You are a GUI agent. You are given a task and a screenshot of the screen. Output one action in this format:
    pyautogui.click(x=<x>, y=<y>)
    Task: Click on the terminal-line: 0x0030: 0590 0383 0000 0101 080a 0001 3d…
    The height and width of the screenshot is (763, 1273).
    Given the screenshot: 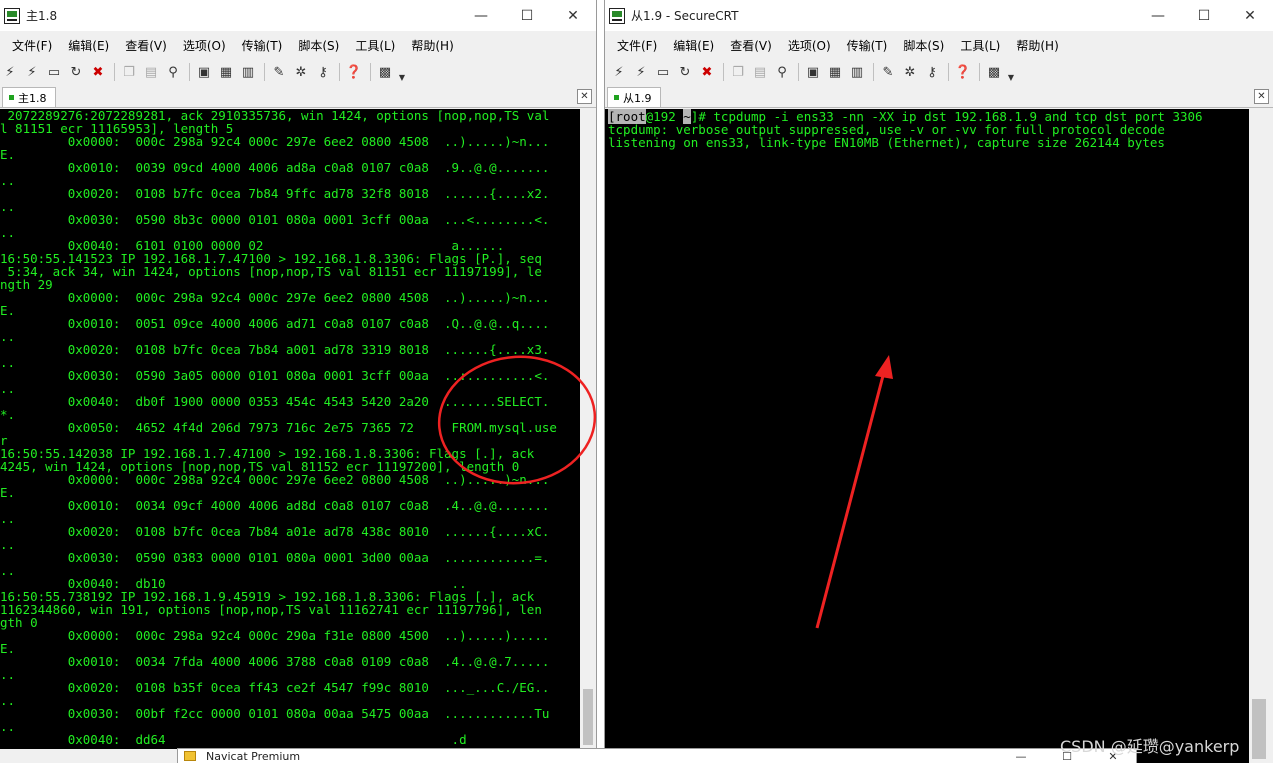 What is the action you would take?
    pyautogui.click(x=275, y=557)
    